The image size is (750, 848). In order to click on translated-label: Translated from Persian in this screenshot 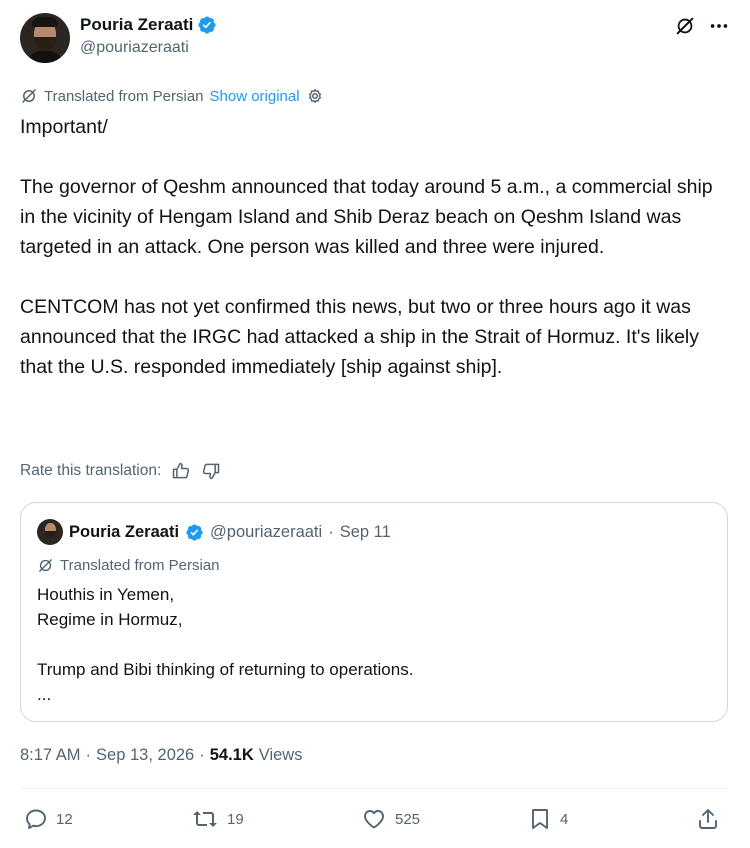, I will do `click(124, 96)`.